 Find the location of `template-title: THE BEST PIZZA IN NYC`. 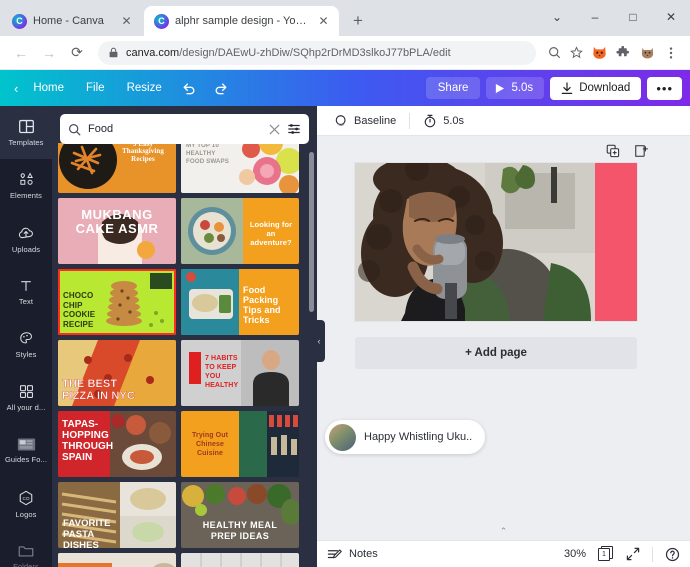

template-title: THE BEST PIZZA IN NYC is located at coordinates (98, 390).